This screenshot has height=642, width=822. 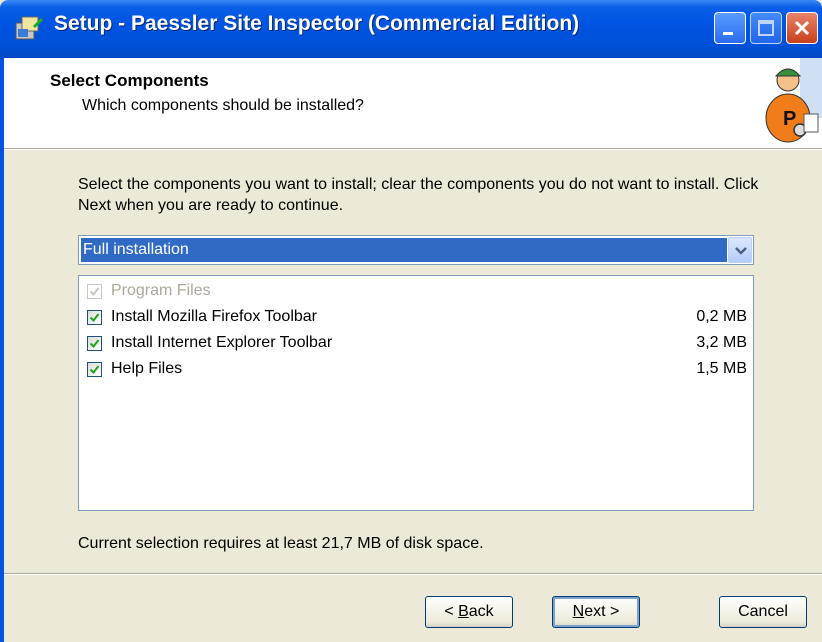 What do you see at coordinates (413, 149) in the screenshot?
I see `header-divider` at bounding box center [413, 149].